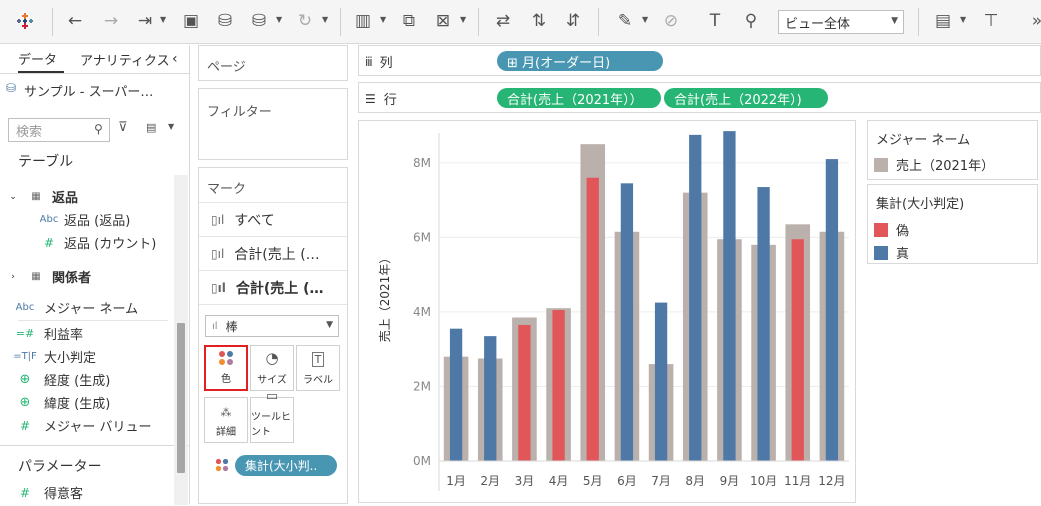 This screenshot has height=506, width=1041. What do you see at coordinates (98, 427) in the screenshot?
I see `field-label: メジャー バリュー` at bounding box center [98, 427].